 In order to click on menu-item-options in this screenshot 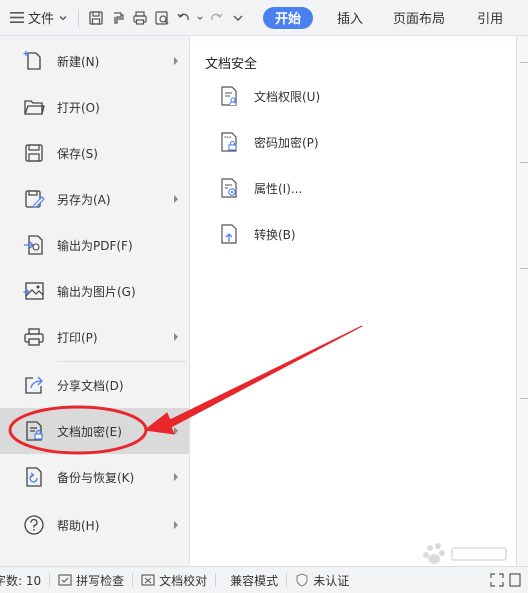, I will do `click(94, 560)`.